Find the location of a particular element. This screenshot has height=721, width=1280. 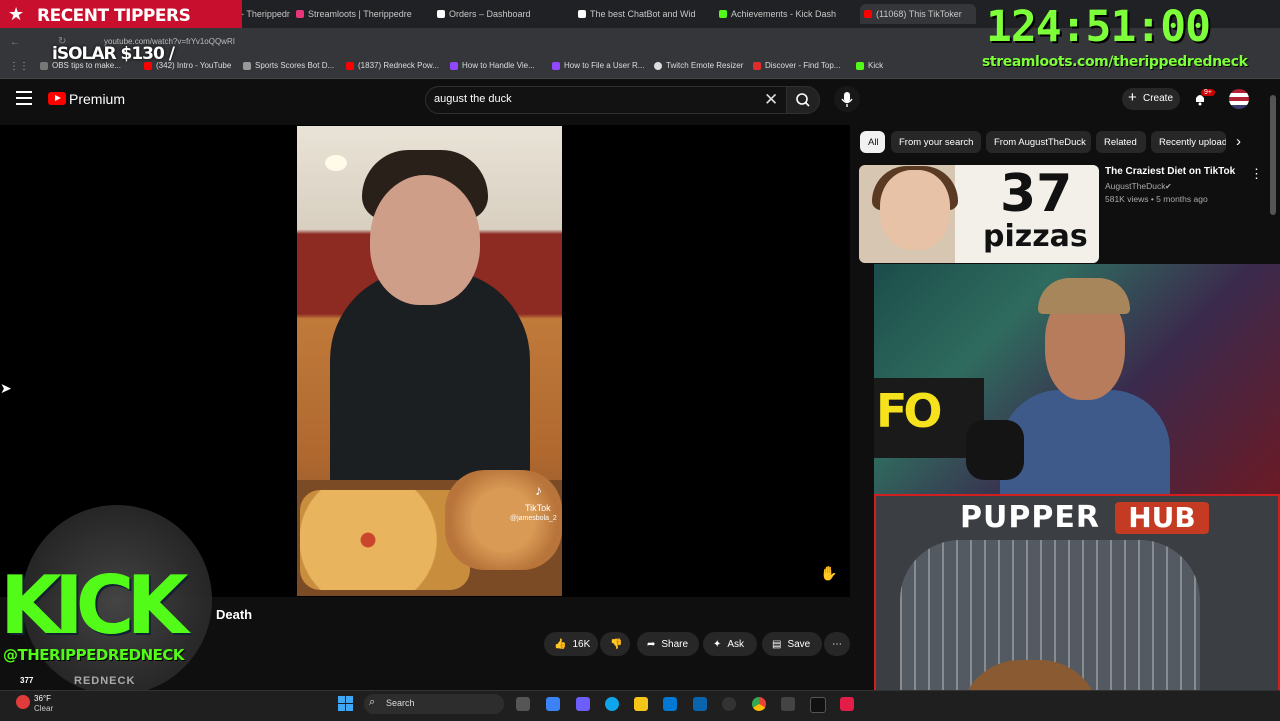

search-icon is located at coordinates (803, 100).